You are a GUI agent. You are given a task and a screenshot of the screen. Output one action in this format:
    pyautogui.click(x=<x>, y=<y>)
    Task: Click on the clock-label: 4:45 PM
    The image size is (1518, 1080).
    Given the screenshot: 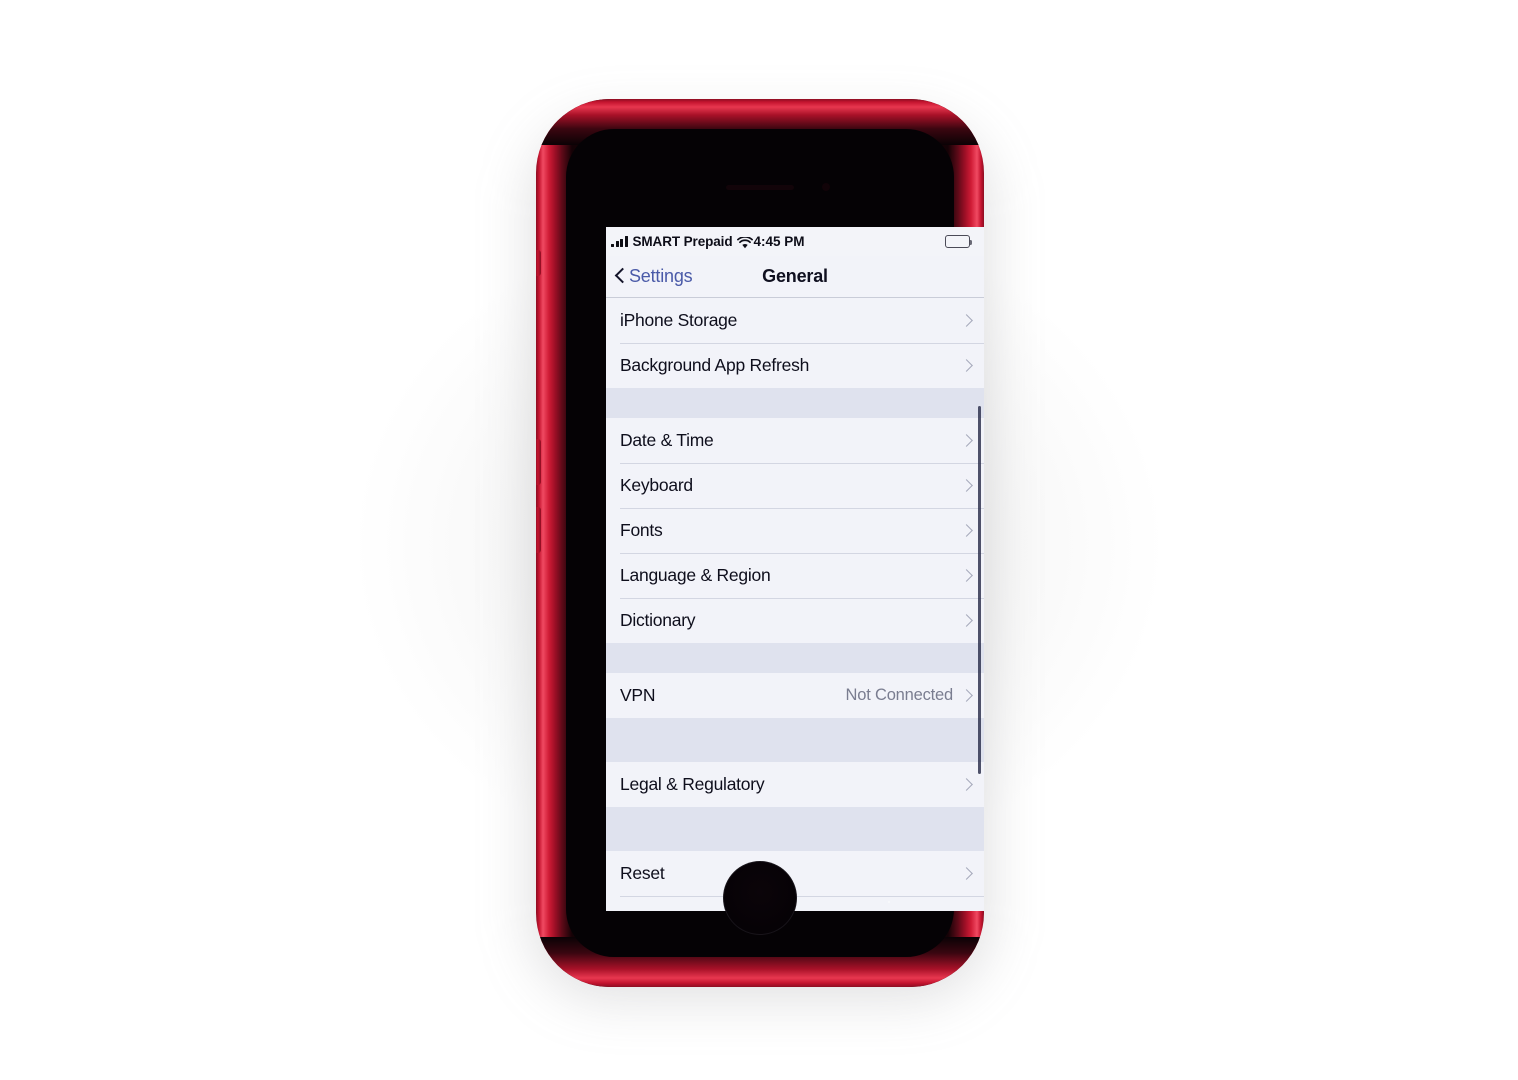 What is the action you would take?
    pyautogui.click(x=779, y=241)
    